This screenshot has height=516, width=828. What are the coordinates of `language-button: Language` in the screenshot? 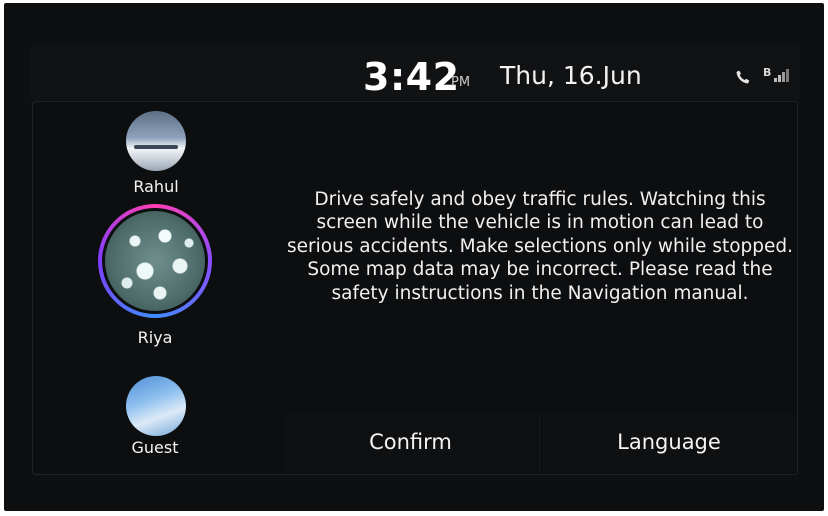 It's located at (669, 442).